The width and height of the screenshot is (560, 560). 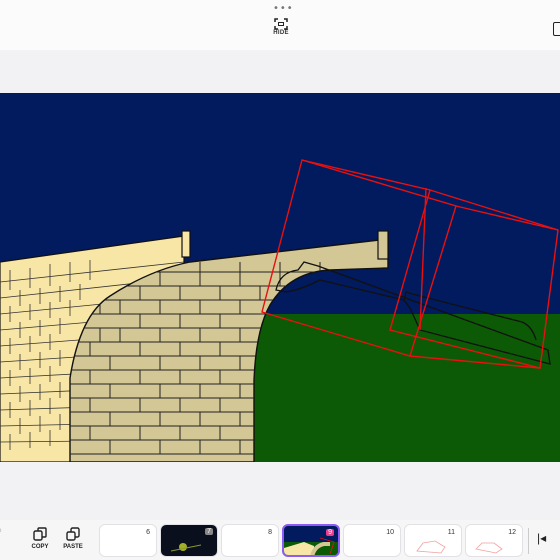 What do you see at coordinates (40, 547) in the screenshot?
I see `copy-label: COPY` at bounding box center [40, 547].